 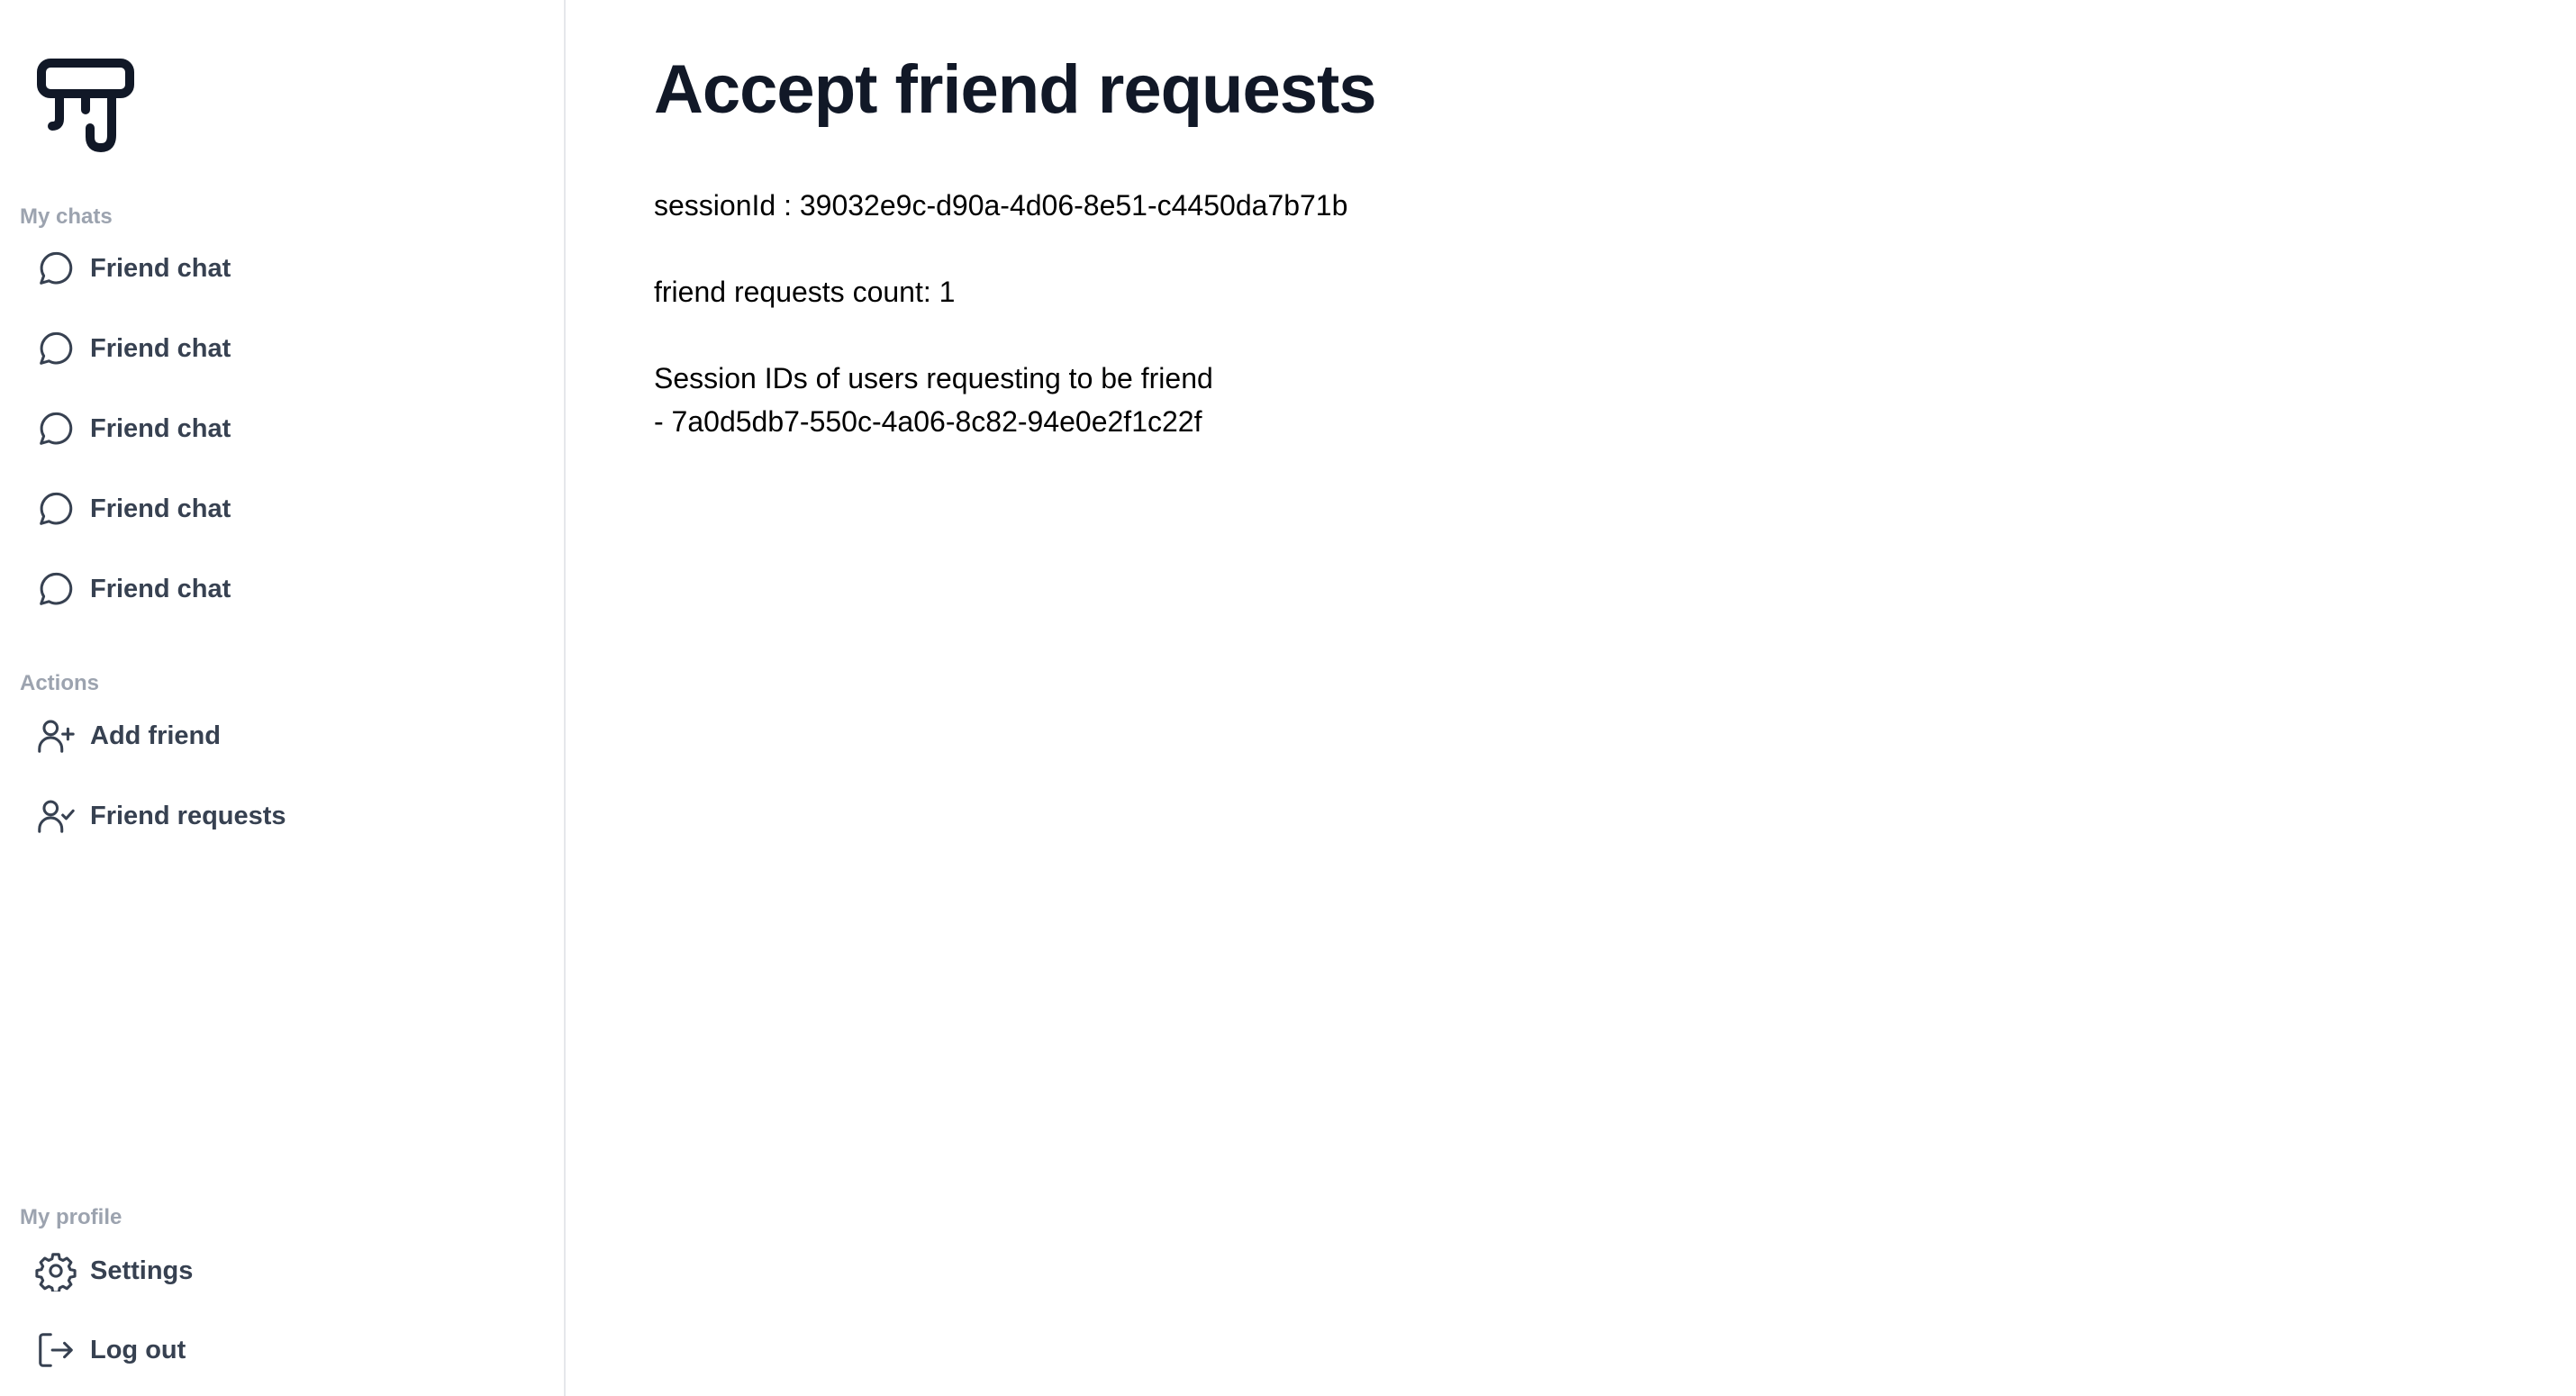 I want to click on settings-label: Settings, so click(x=142, y=1270).